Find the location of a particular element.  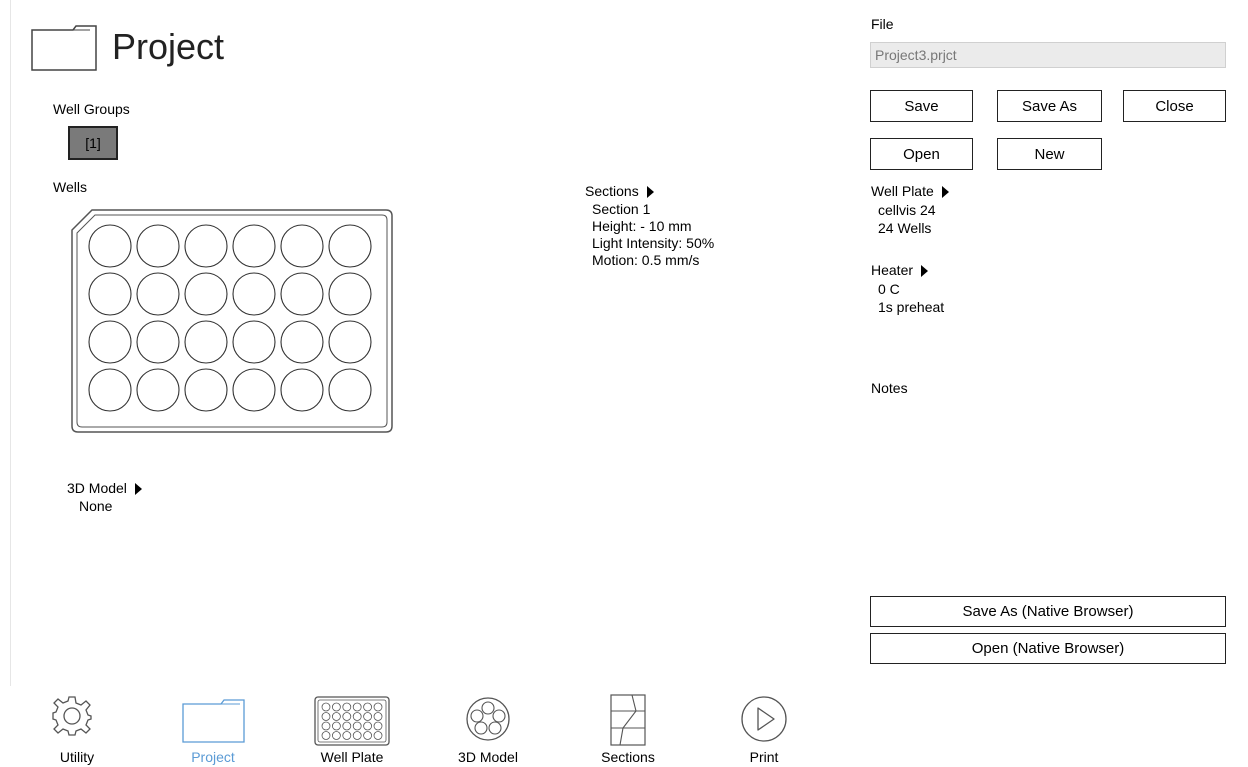

well-group-1-button: [1] is located at coordinates (93, 143).